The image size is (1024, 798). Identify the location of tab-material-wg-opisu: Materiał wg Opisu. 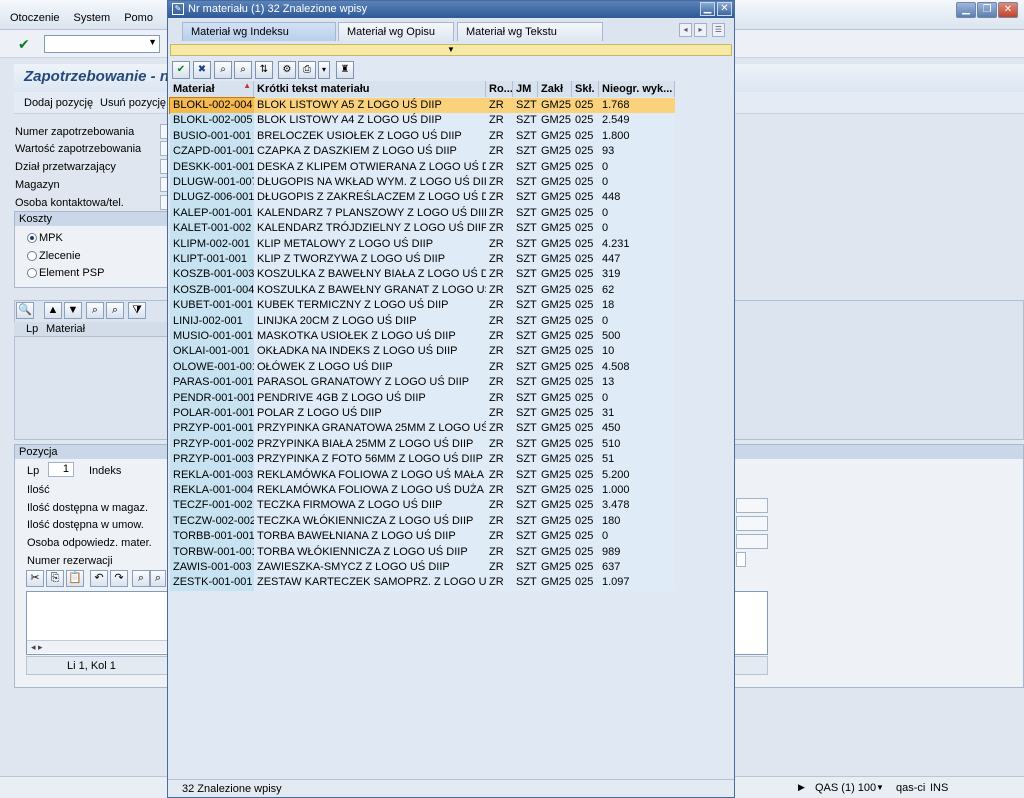
(396, 31).